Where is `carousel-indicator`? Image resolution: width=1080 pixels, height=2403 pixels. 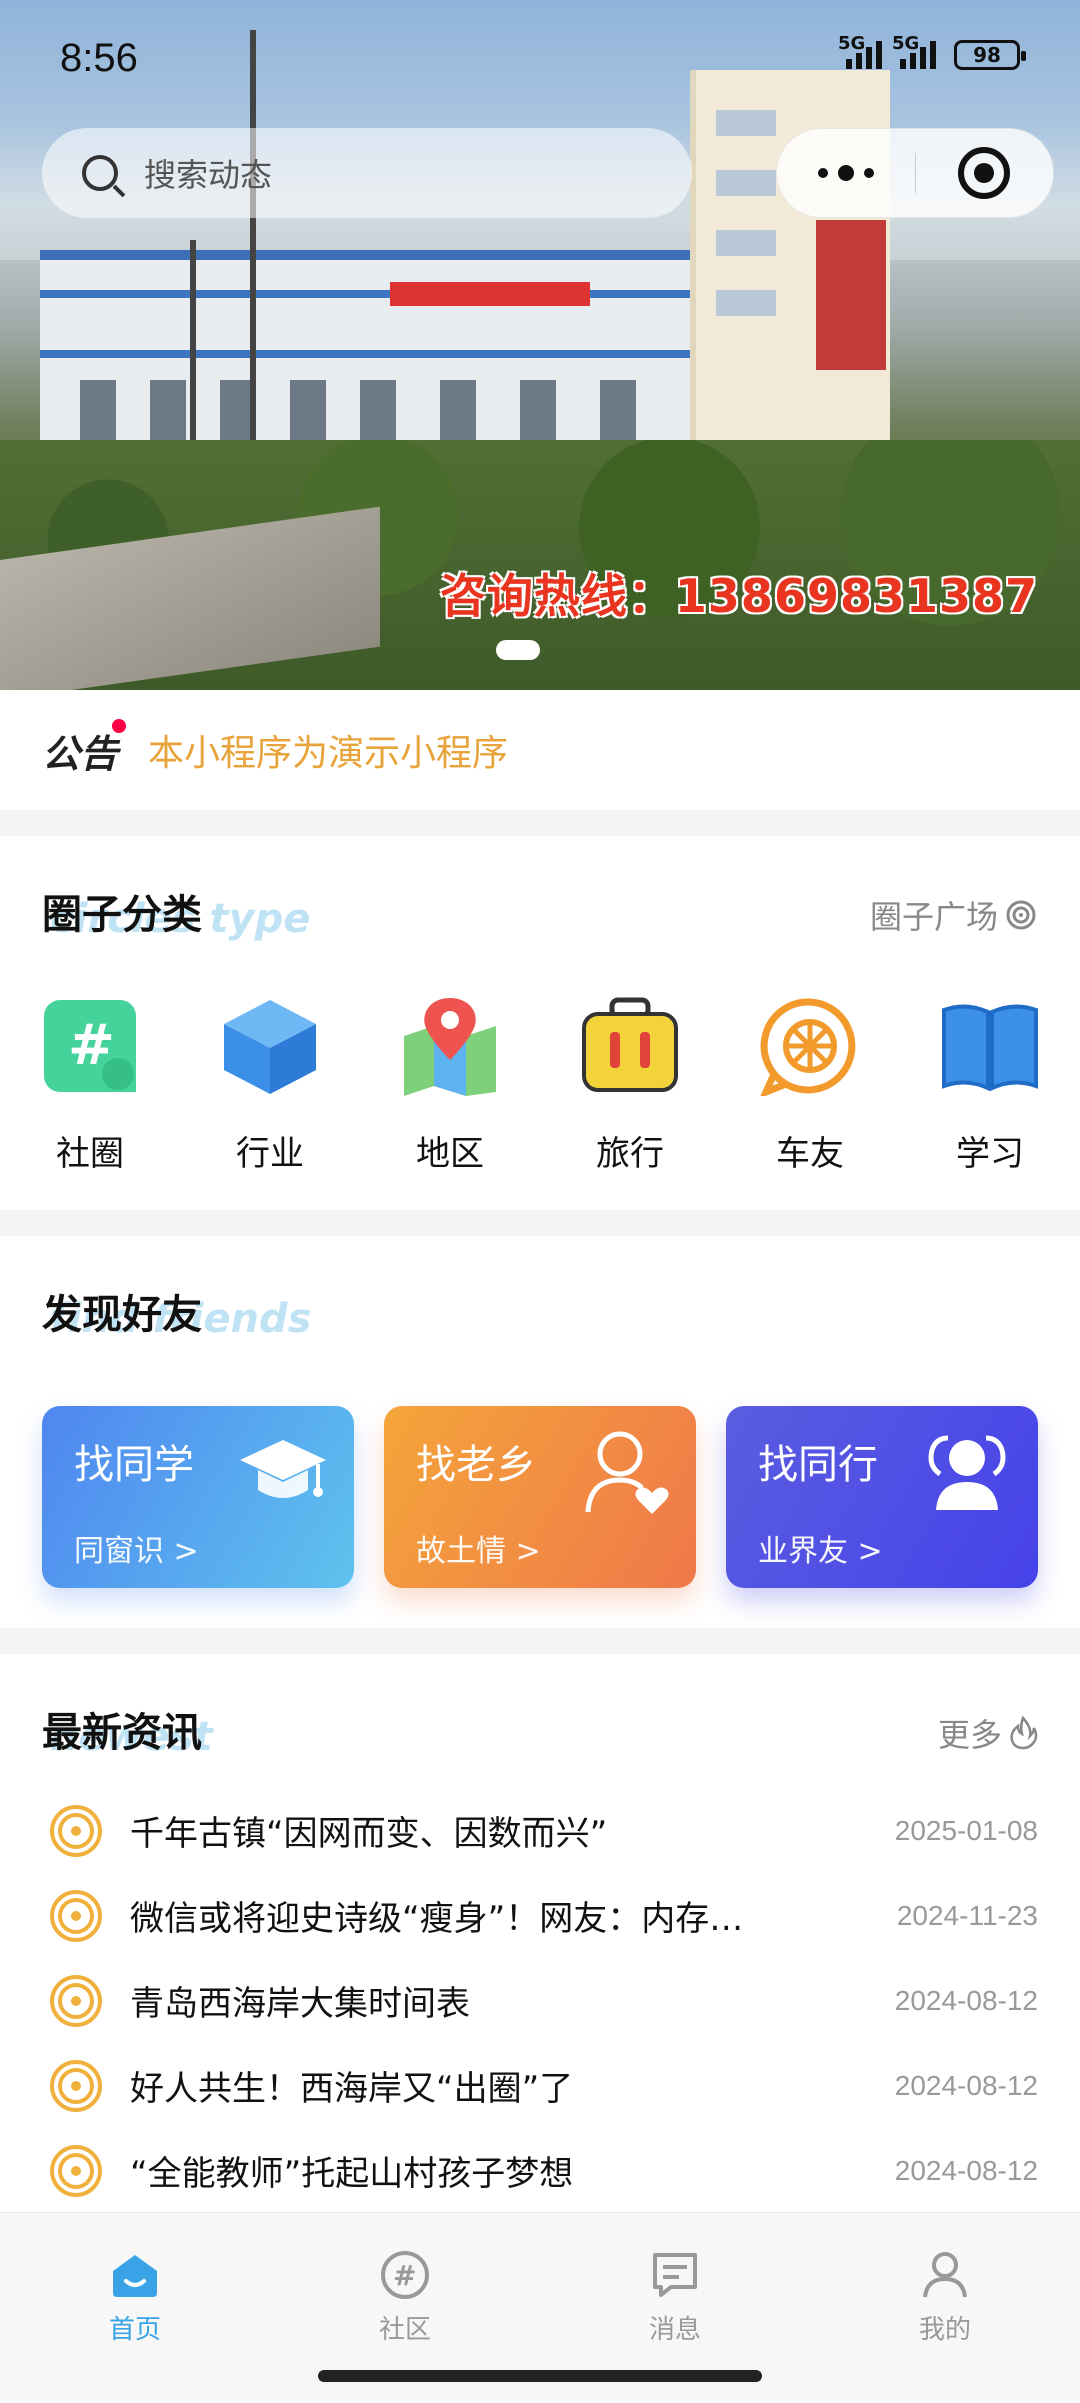
carousel-indicator is located at coordinates (518, 650).